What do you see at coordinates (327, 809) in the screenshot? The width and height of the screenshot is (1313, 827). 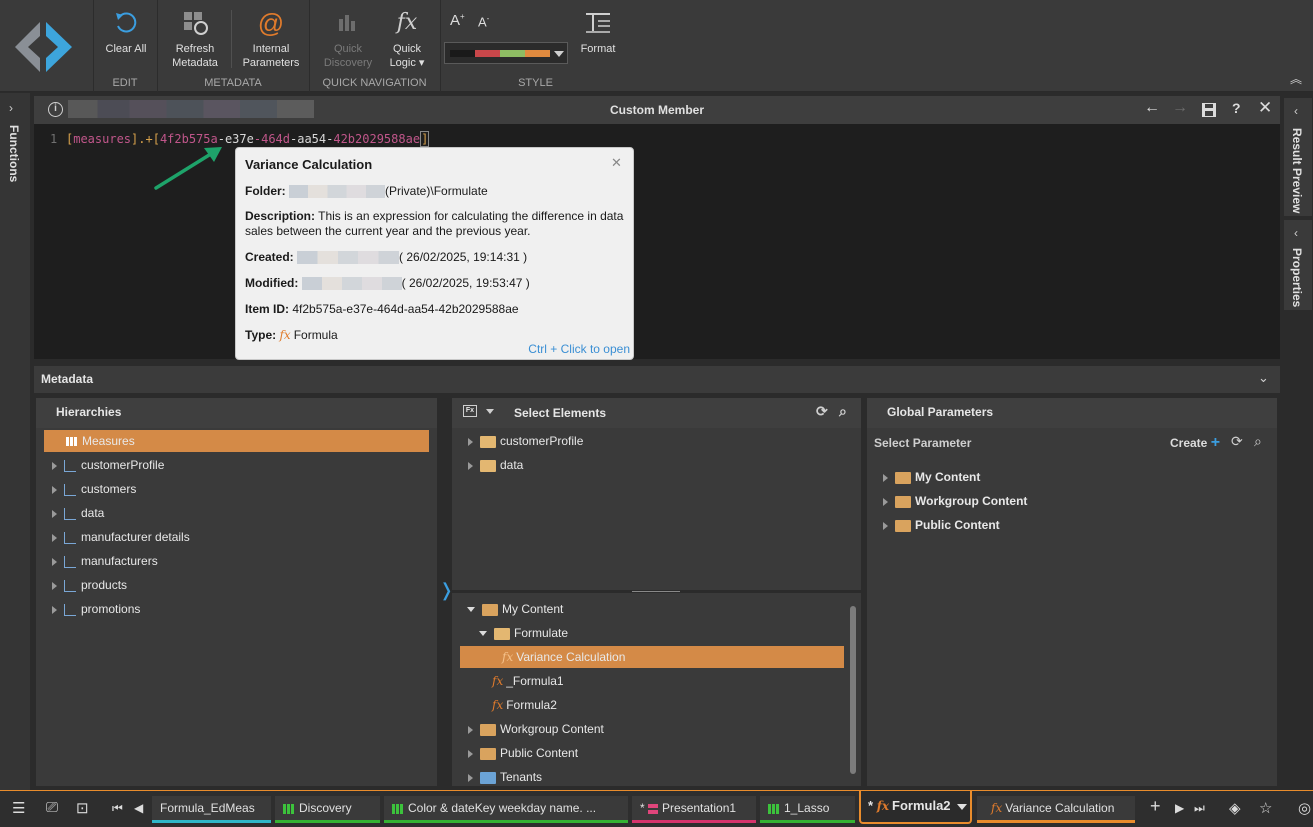 I see `tab-discovery: Discovery` at bounding box center [327, 809].